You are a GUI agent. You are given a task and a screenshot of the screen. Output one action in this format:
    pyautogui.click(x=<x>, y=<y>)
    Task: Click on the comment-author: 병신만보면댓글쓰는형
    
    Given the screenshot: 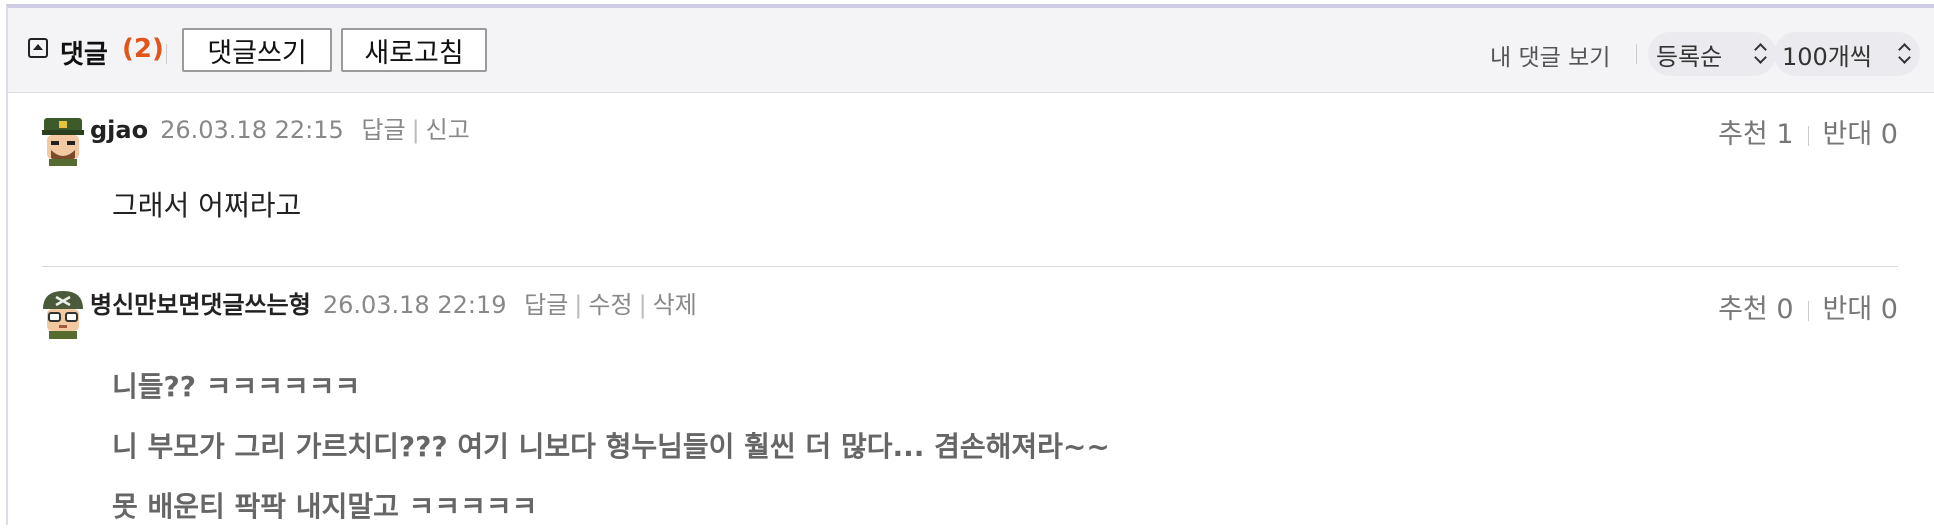 What is the action you would take?
    pyautogui.click(x=200, y=305)
    